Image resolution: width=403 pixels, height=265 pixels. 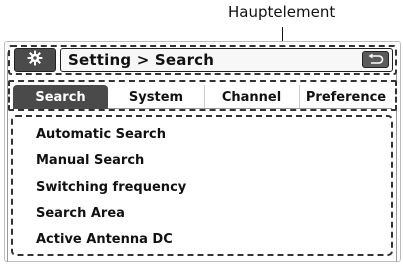 I want to click on menu-item-search-area: Search Area, so click(x=80, y=213).